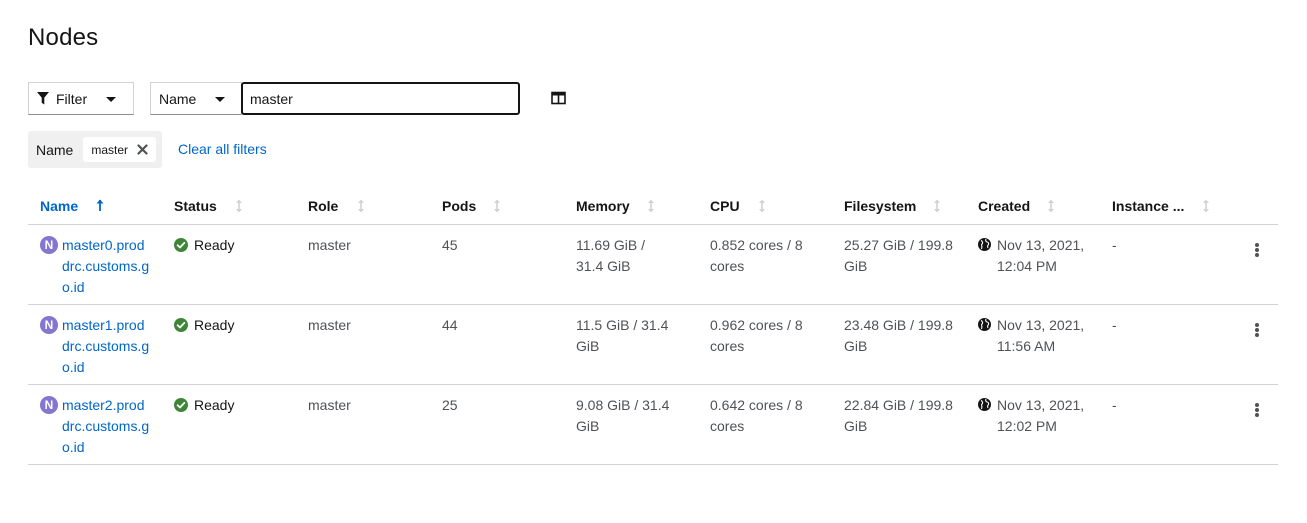 This screenshot has height=523, width=1307. What do you see at coordinates (1027, 426) in the screenshot?
I see `created-time: 12:02 PM` at bounding box center [1027, 426].